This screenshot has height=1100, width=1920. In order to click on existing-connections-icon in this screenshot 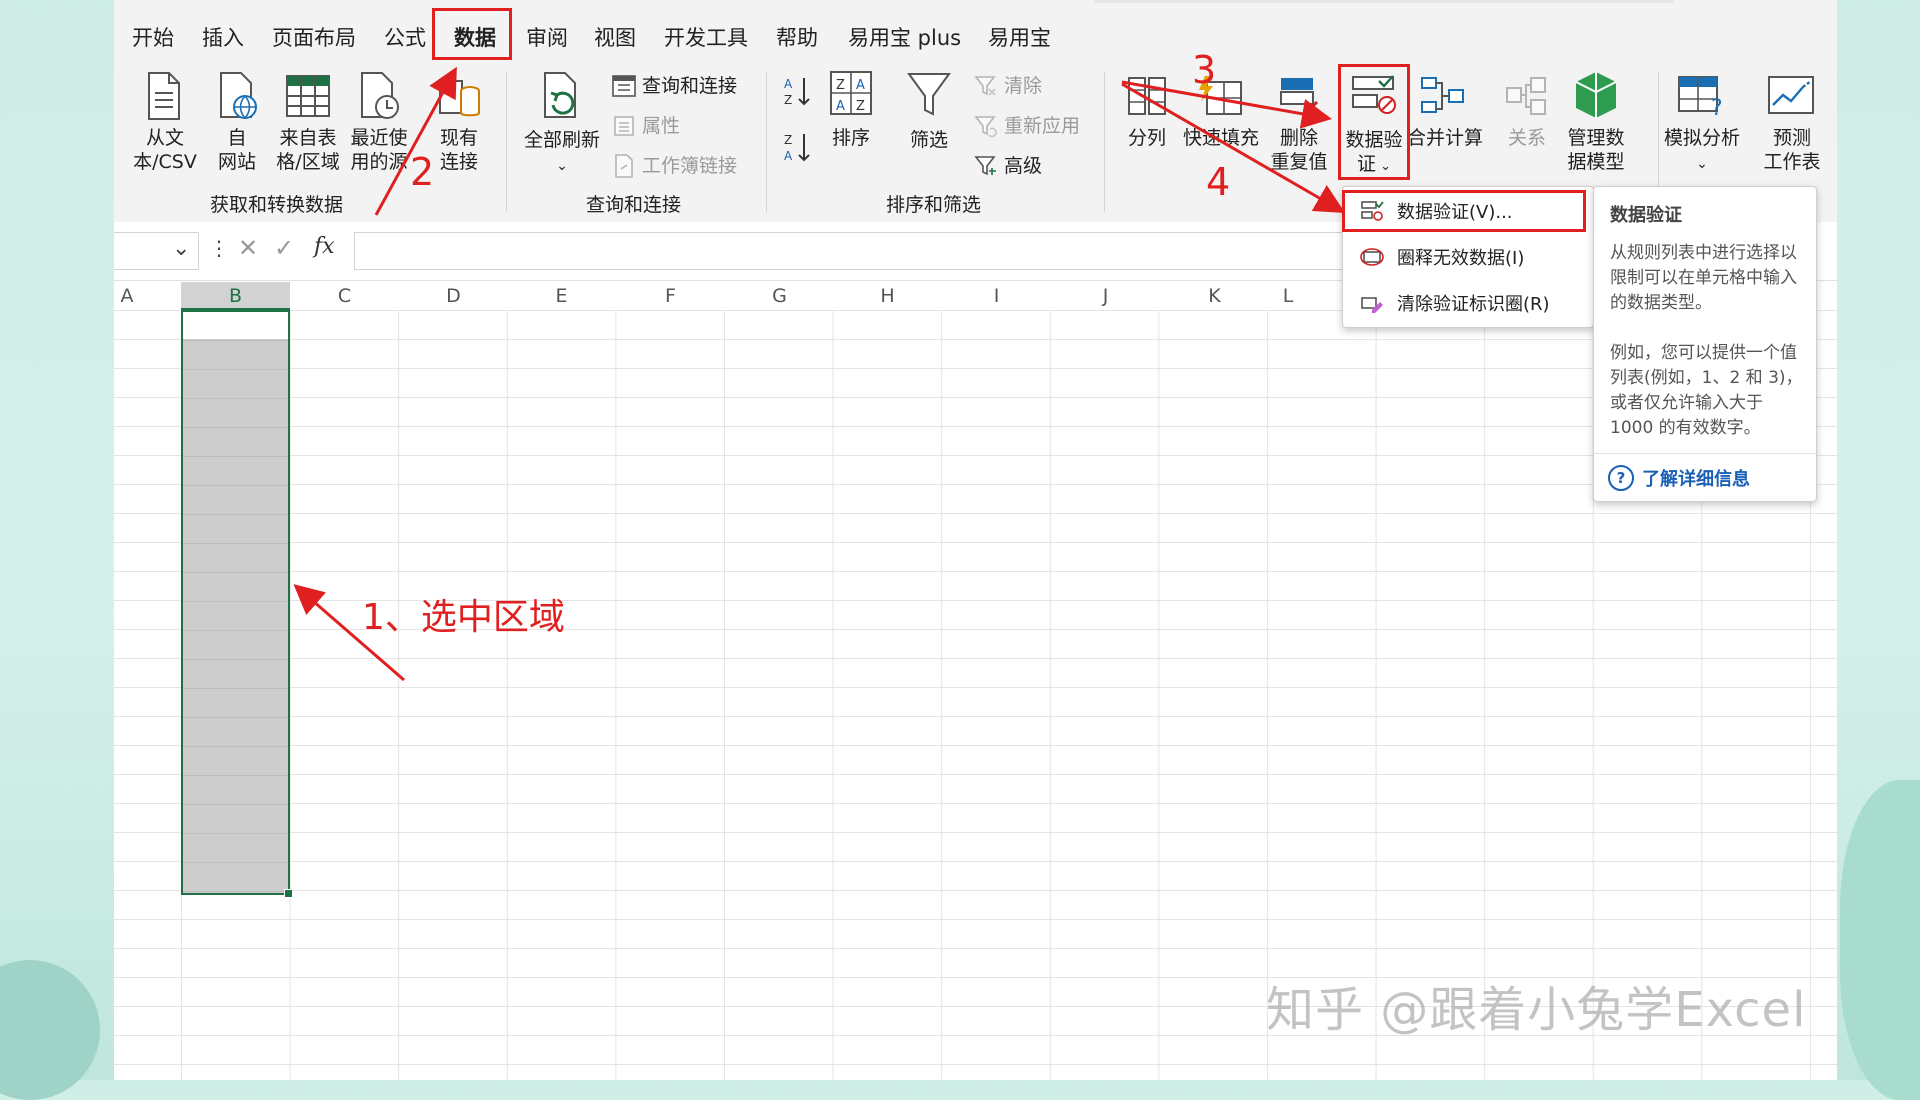, I will do `click(459, 96)`.